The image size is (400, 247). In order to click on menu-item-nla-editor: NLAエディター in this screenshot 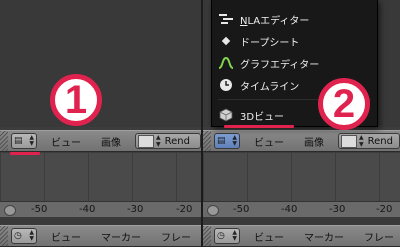, I will do `click(294, 19)`.